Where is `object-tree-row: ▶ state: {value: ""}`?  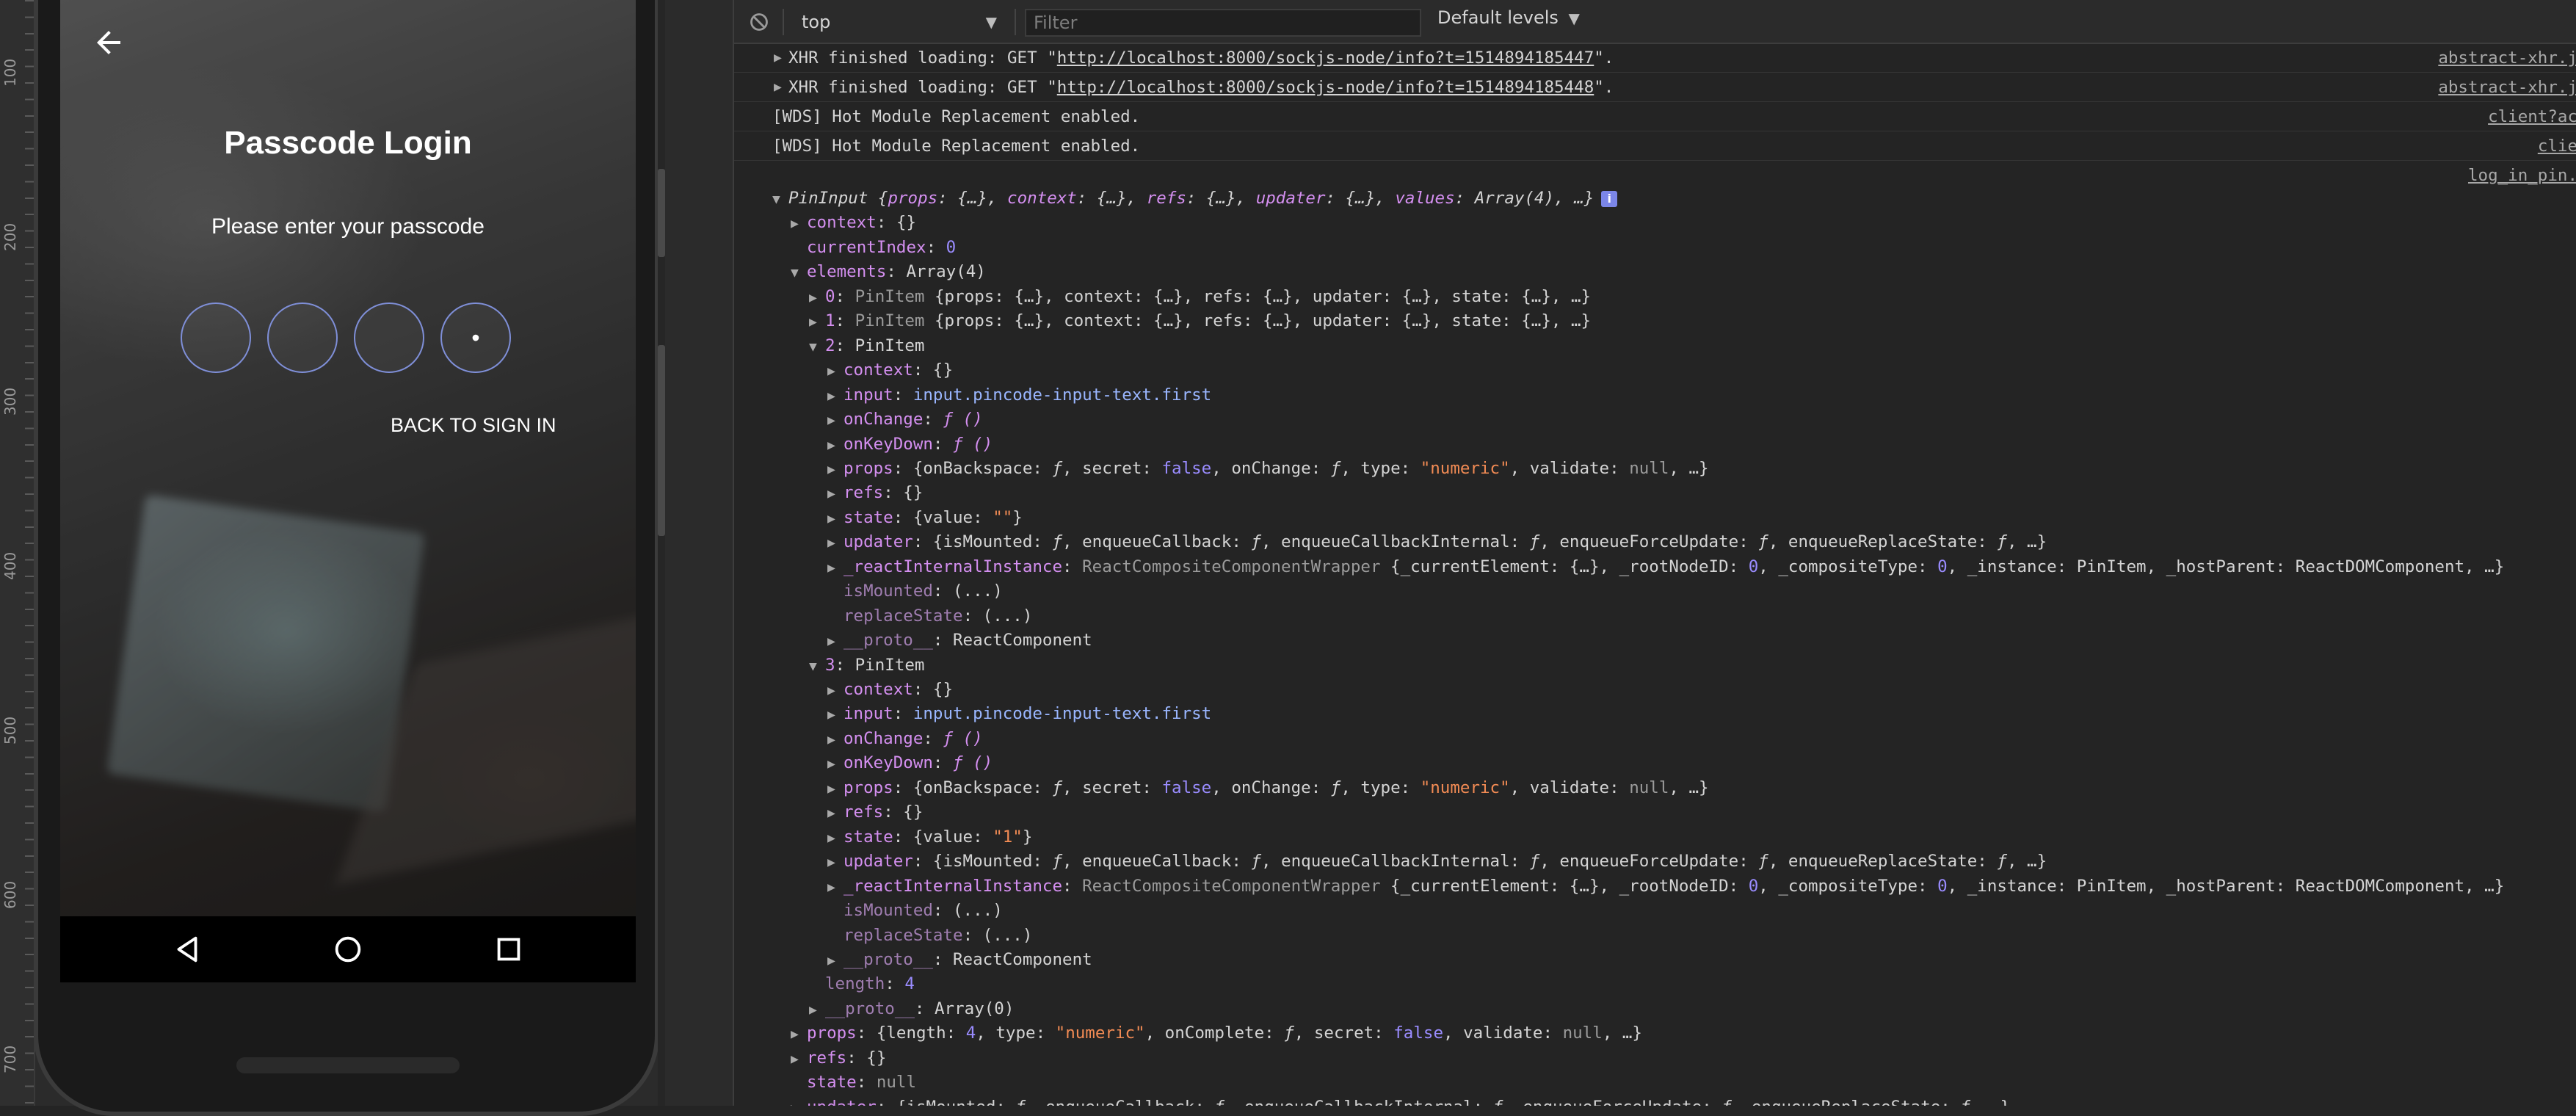 object-tree-row: ▶ state: {value: ""} is located at coordinates (925, 518).